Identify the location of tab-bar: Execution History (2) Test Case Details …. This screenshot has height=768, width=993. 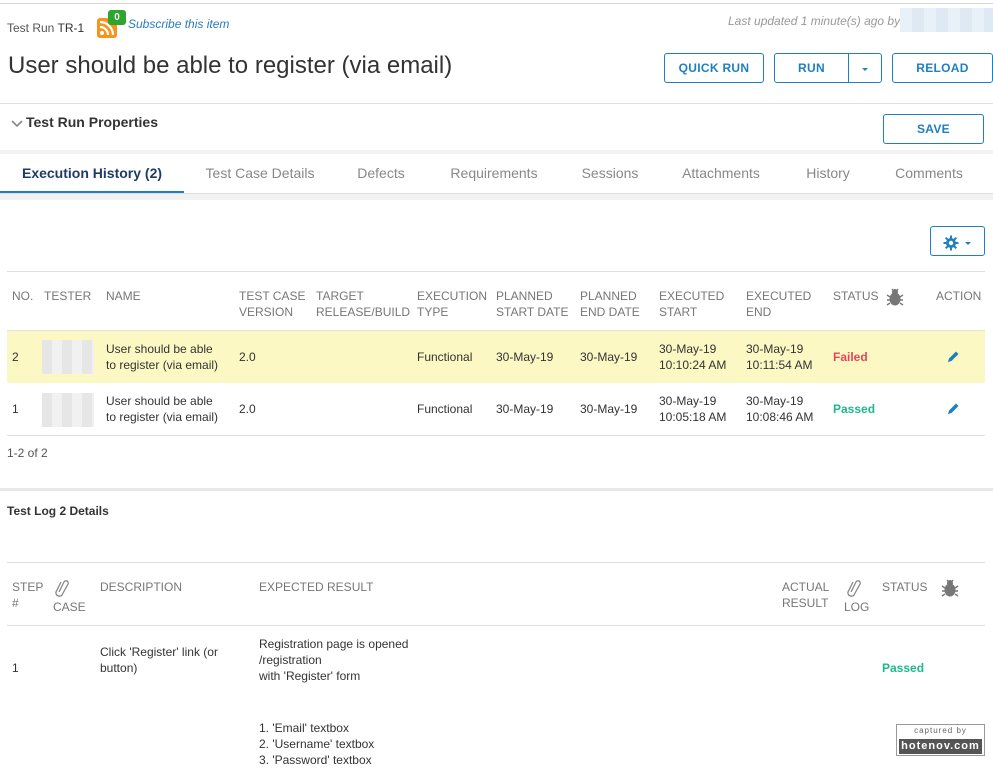
(496, 173).